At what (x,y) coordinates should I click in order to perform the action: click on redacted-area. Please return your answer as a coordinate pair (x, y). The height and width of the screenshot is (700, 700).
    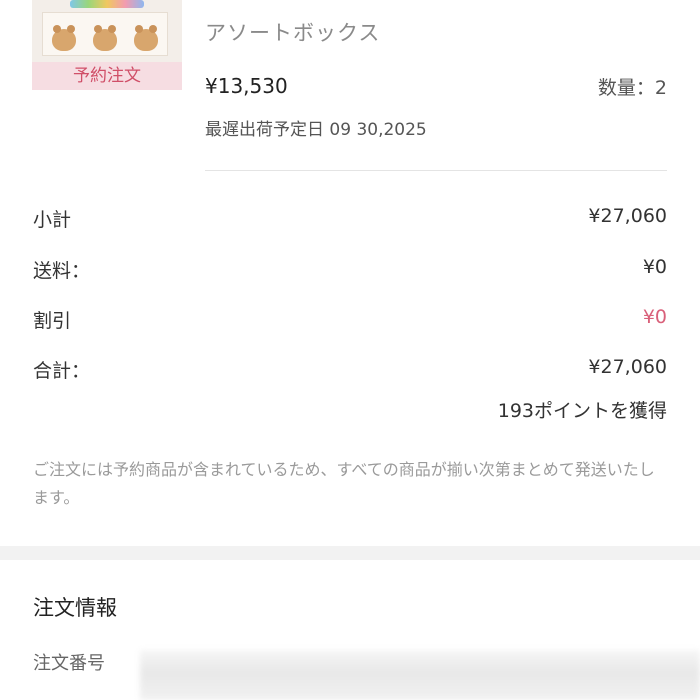
    Looking at the image, I should click on (420, 675).